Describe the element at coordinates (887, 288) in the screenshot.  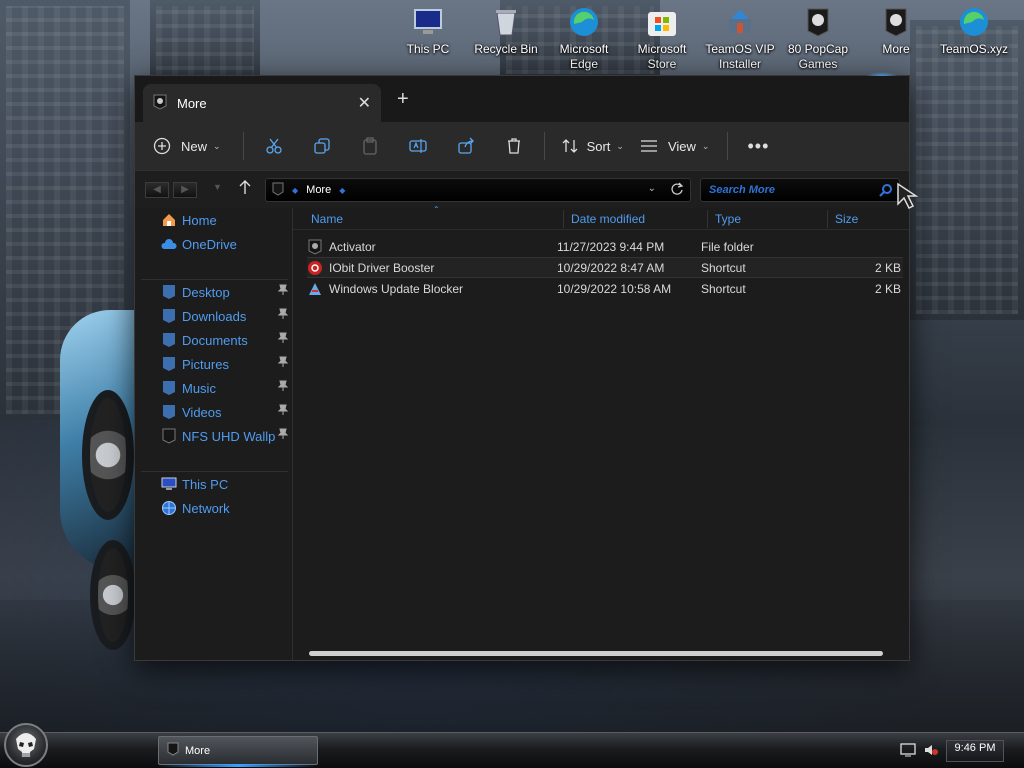
I see `file-size: 2 KB` at that location.